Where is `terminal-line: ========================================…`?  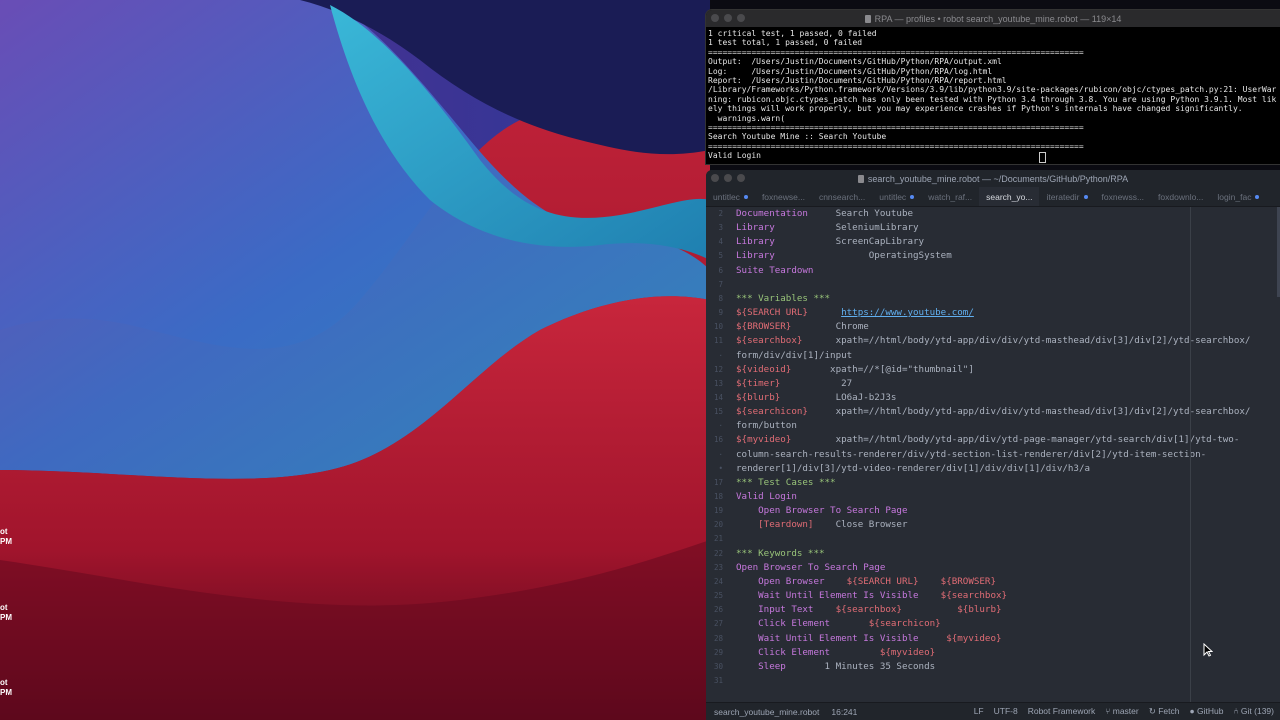 terminal-line: ========================================… is located at coordinates (896, 52).